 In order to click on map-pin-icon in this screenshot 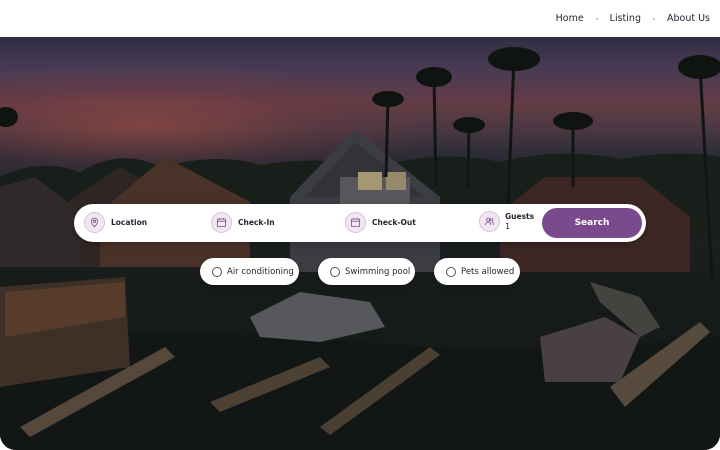, I will do `click(94, 222)`.